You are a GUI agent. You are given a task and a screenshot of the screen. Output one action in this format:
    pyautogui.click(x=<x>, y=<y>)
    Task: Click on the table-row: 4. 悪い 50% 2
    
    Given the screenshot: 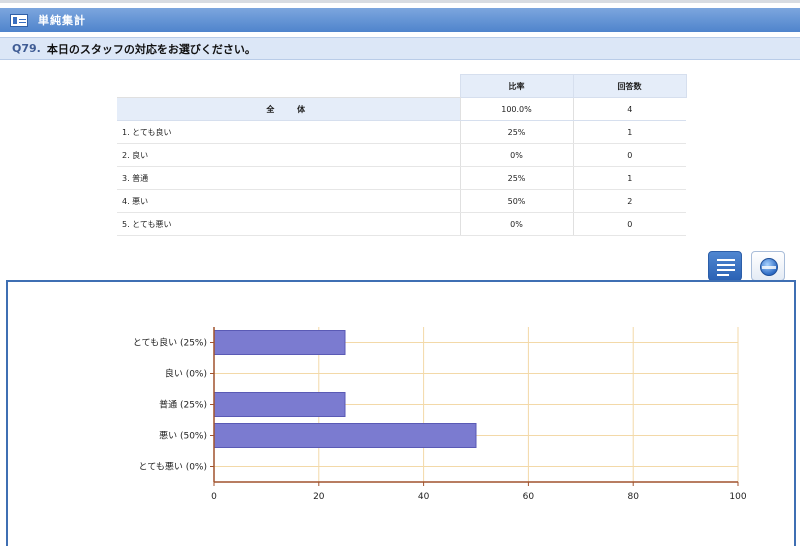 What is the action you would take?
    pyautogui.click(x=401, y=201)
    